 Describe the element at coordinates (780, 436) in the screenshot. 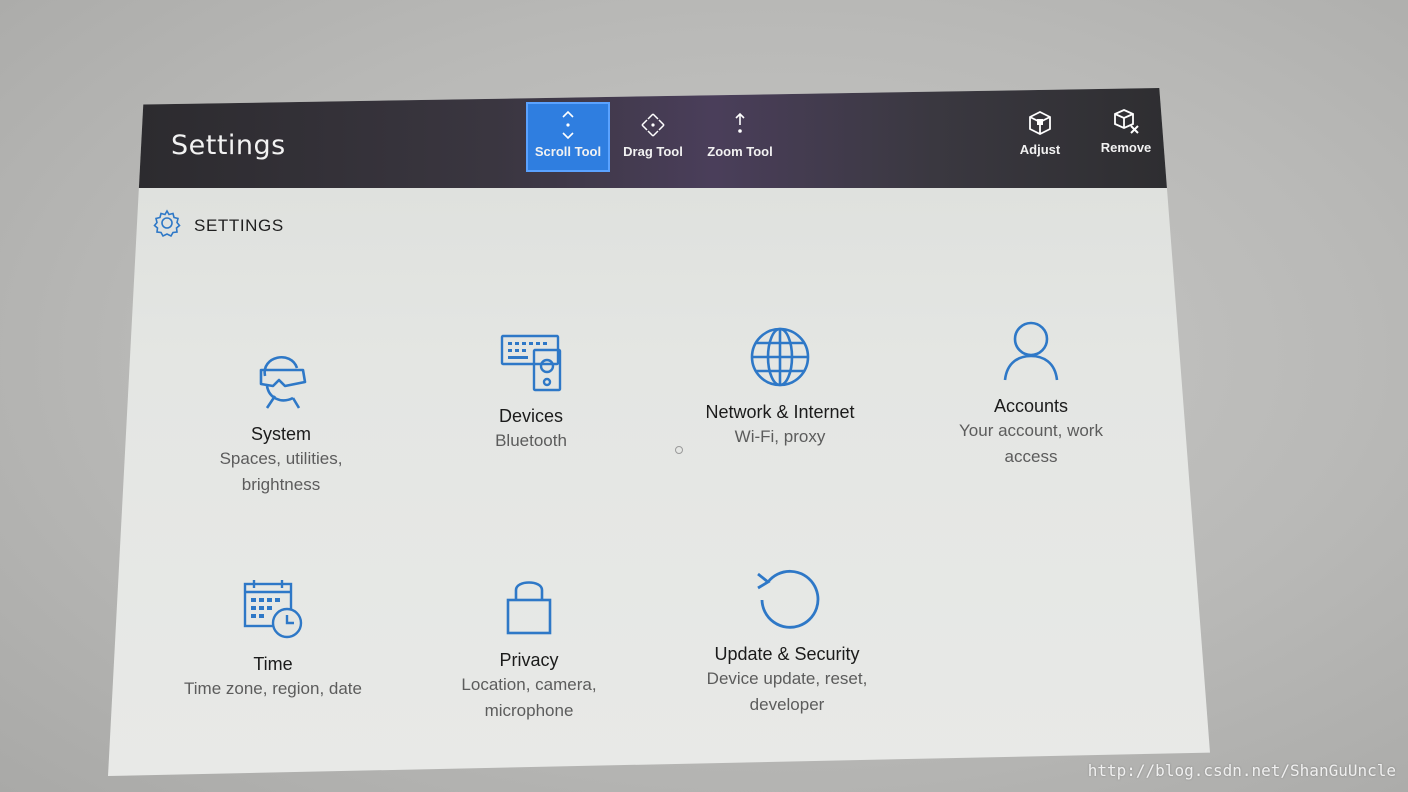

I see `tile-network-desc-1: Wi-Fi, proxy` at that location.